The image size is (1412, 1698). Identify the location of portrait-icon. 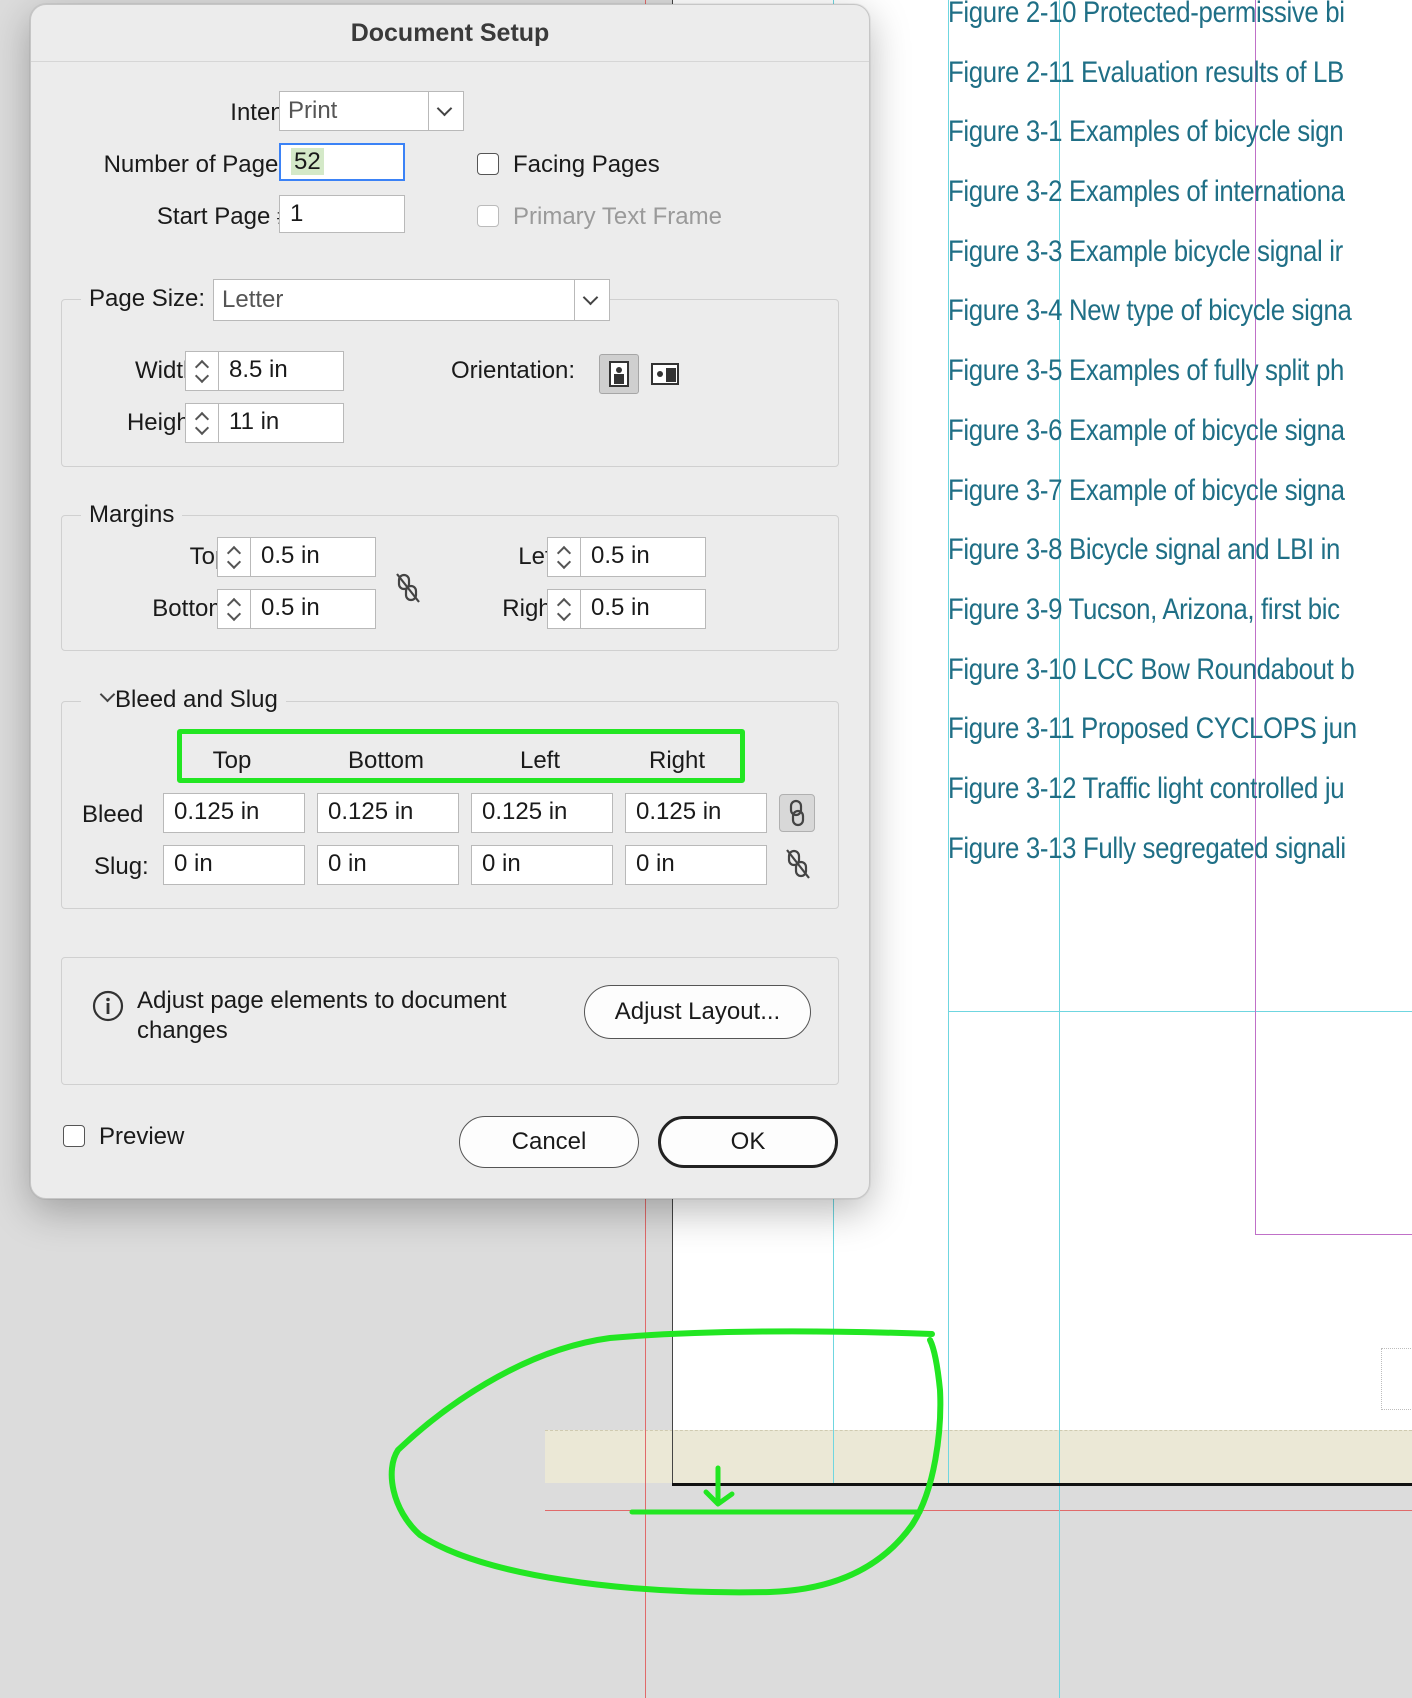
(619, 374).